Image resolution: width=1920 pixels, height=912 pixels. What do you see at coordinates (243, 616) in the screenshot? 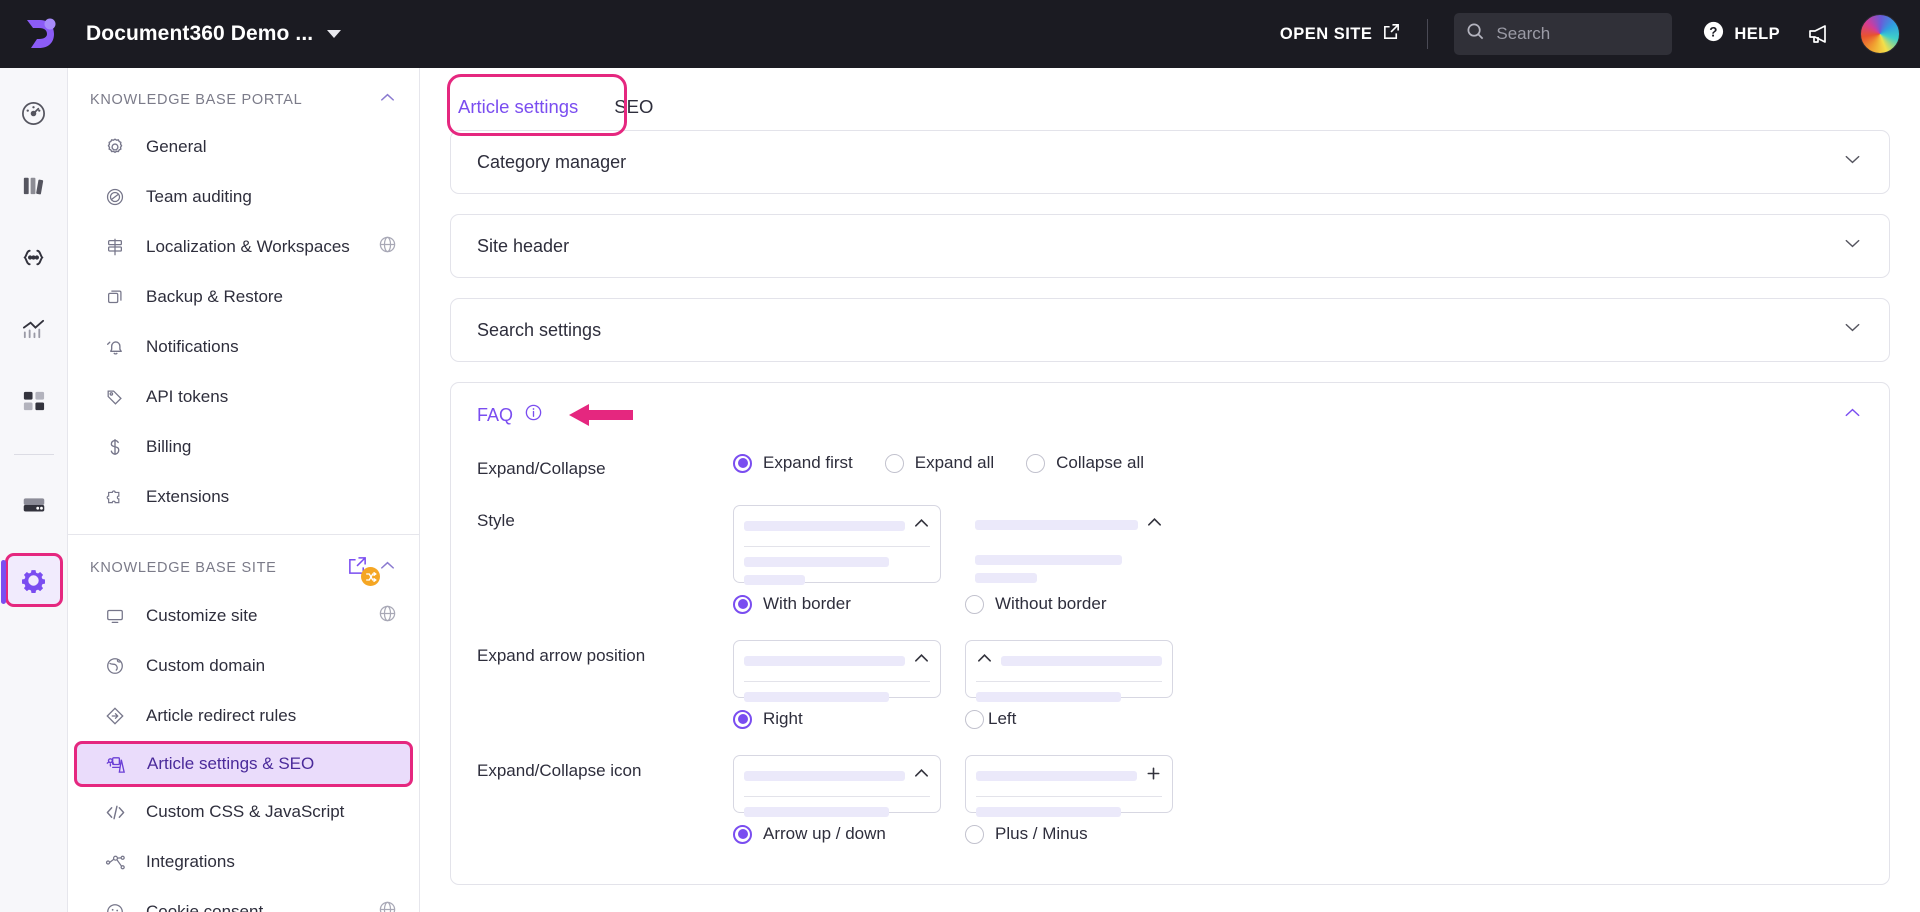
I see `sidebar-item-customize-site: Customize site` at bounding box center [243, 616].